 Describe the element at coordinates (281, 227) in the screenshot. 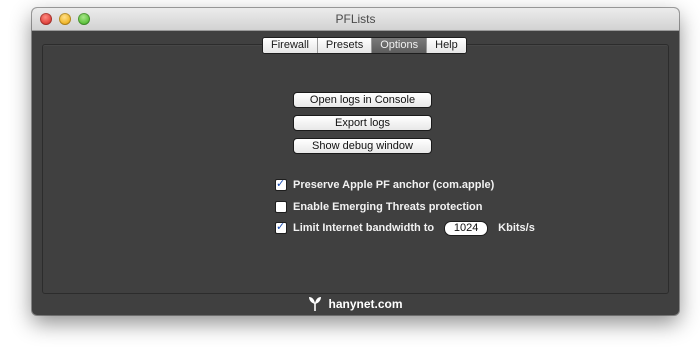

I see `limit-bandwidth-checkbox` at that location.